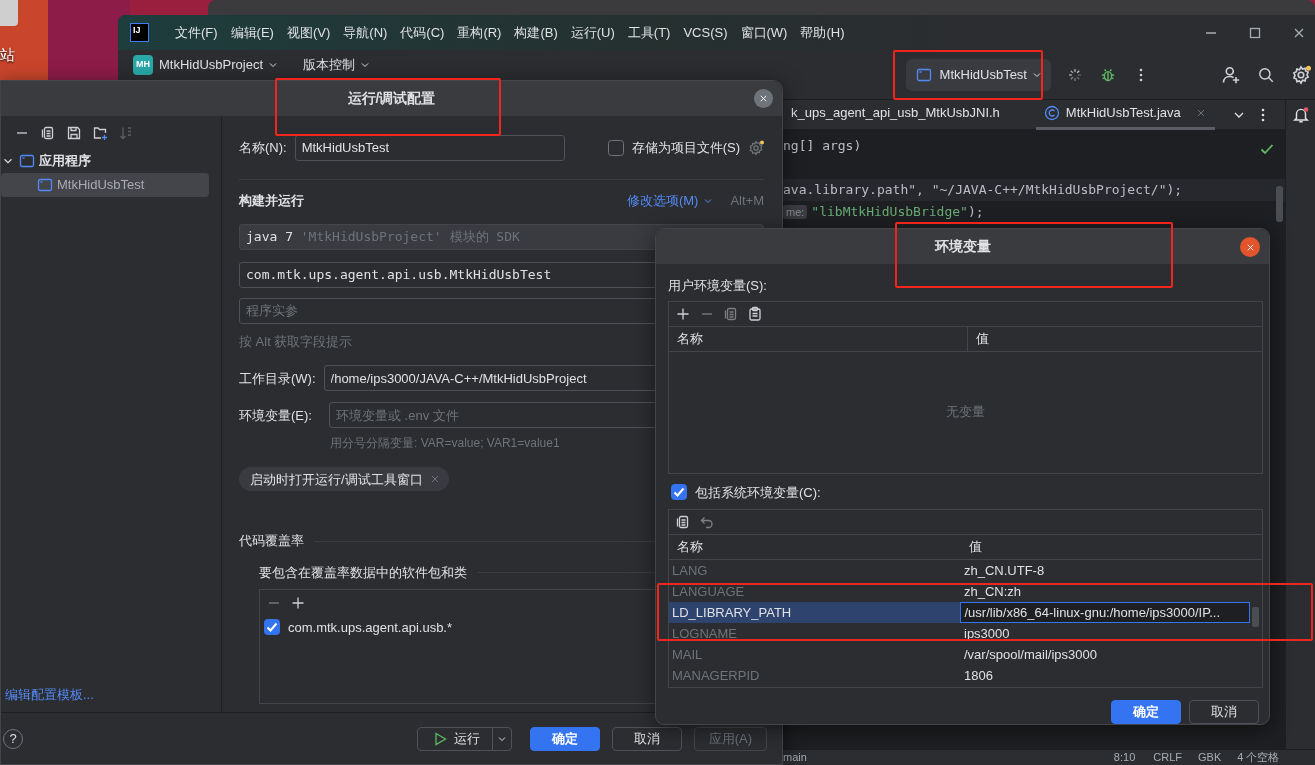 Image resolution: width=1315 pixels, height=765 pixels. I want to click on desktop-icon-label: 站, so click(7, 55).